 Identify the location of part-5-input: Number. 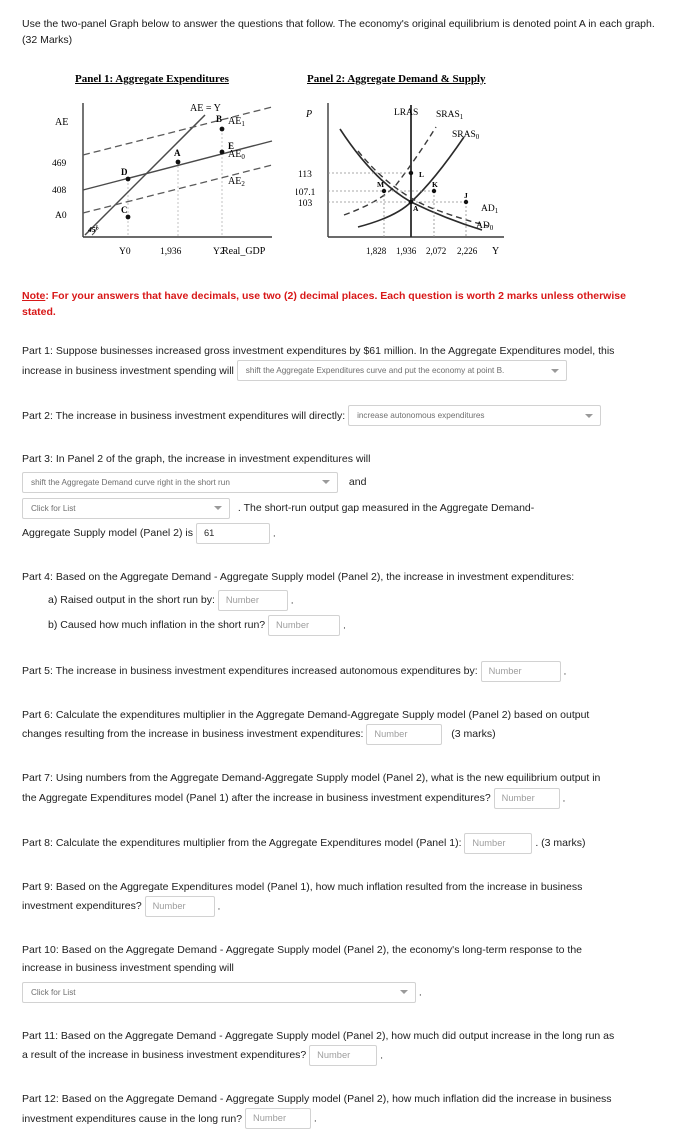
(520, 671).